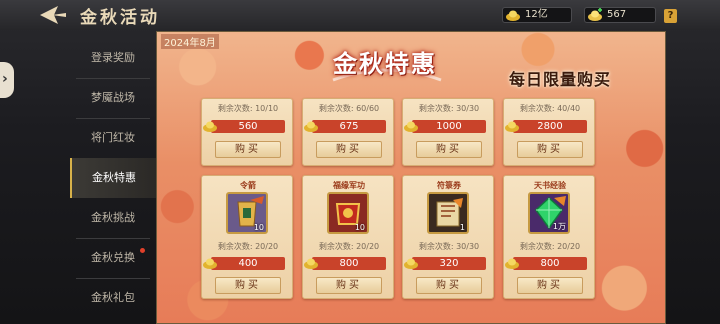 This screenshot has width=720, height=324. Describe the element at coordinates (360, 15) in the screenshot. I see `top-bar: 金秋活动 12亿 567 ?` at that location.